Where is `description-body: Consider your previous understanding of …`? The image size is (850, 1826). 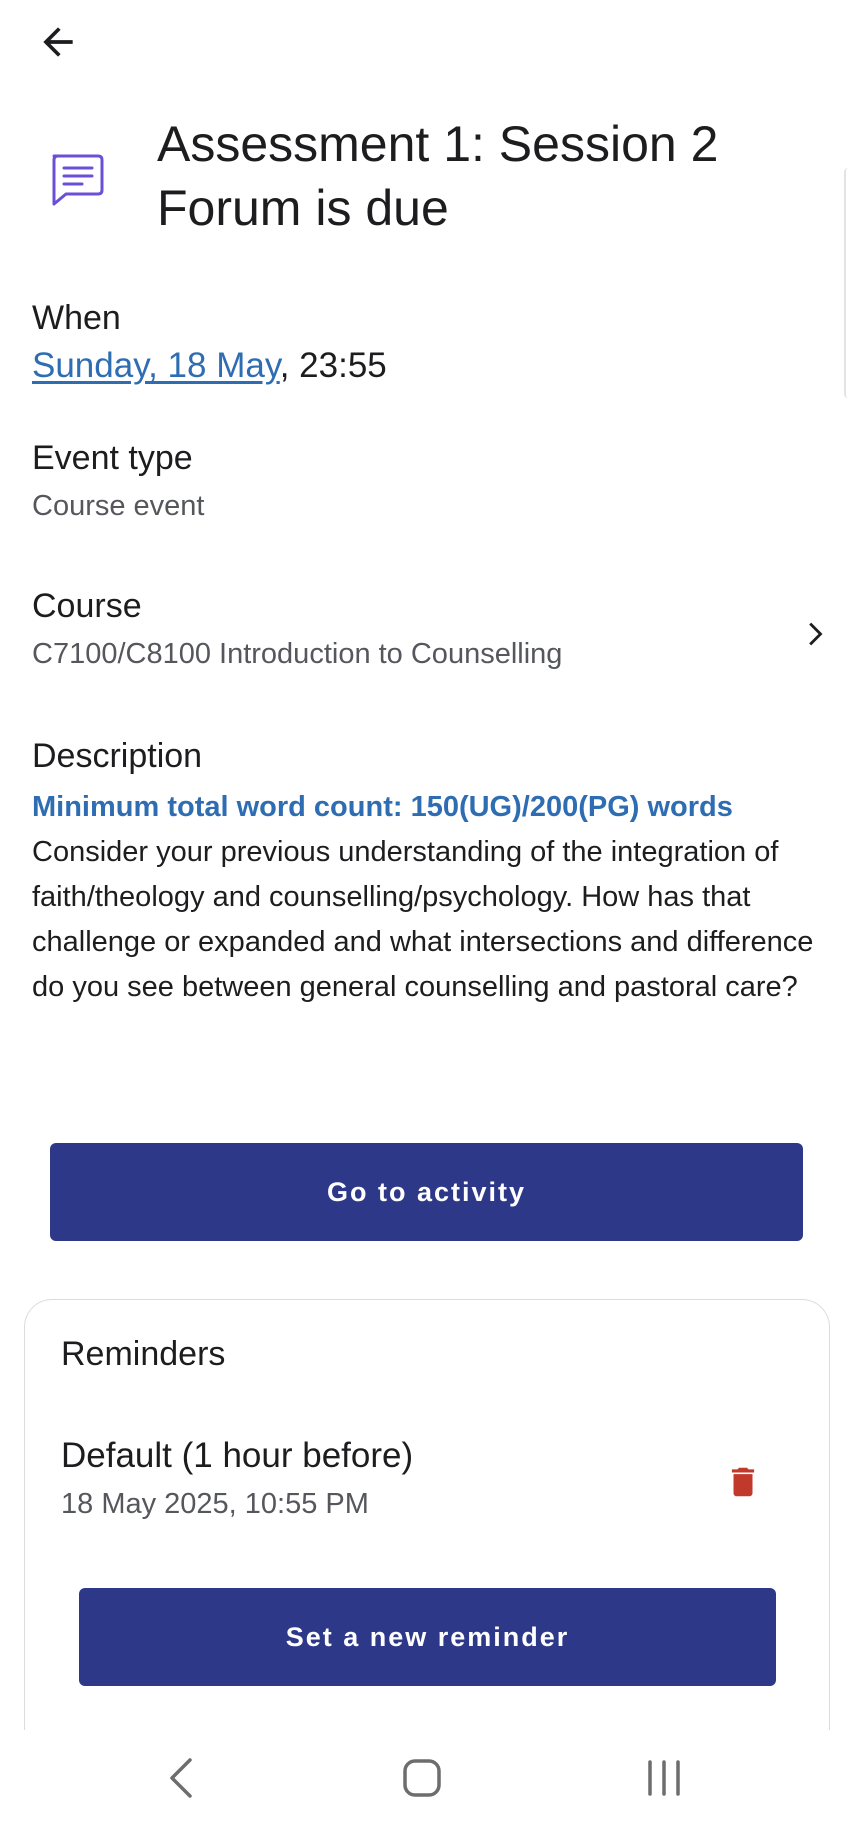
description-body: Consider your previous understanding of … is located at coordinates (423, 919).